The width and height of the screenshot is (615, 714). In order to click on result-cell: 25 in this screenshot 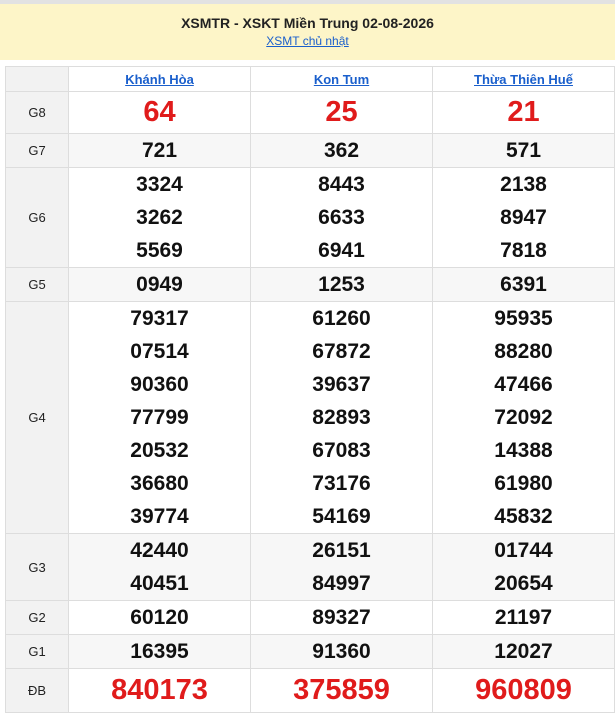, I will do `click(341, 112)`.